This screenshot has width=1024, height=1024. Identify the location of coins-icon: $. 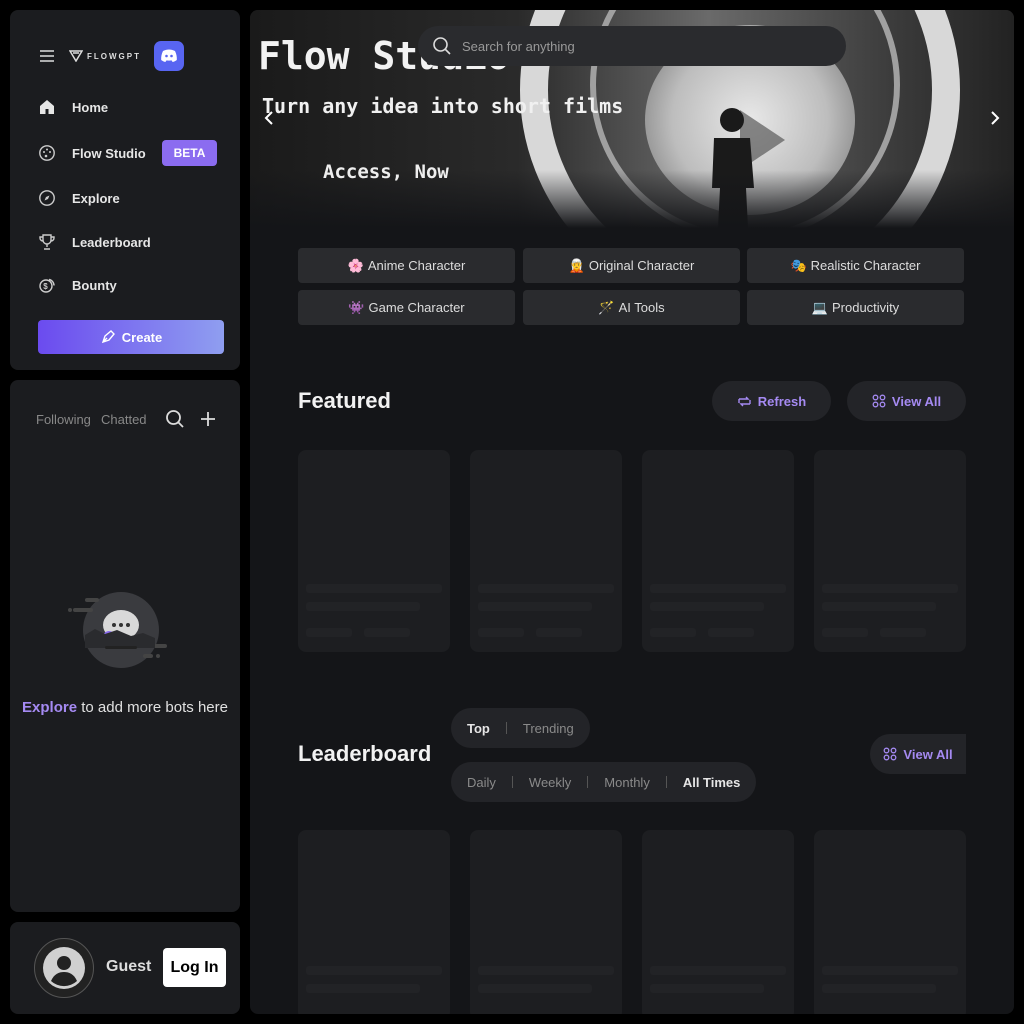
(47, 285).